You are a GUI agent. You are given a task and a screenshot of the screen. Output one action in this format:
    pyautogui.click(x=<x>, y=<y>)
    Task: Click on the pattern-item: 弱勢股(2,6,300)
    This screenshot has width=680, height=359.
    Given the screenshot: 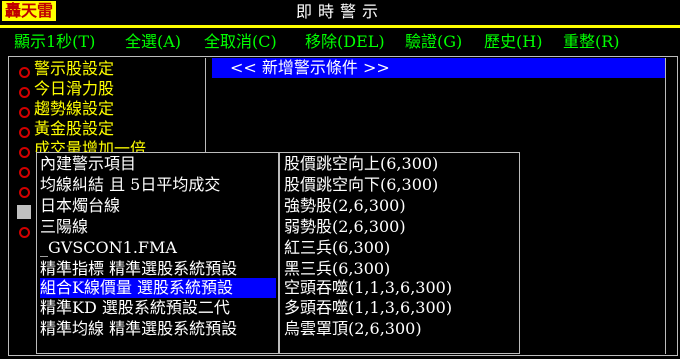 What is the action you would take?
    pyautogui.click(x=345, y=227)
    